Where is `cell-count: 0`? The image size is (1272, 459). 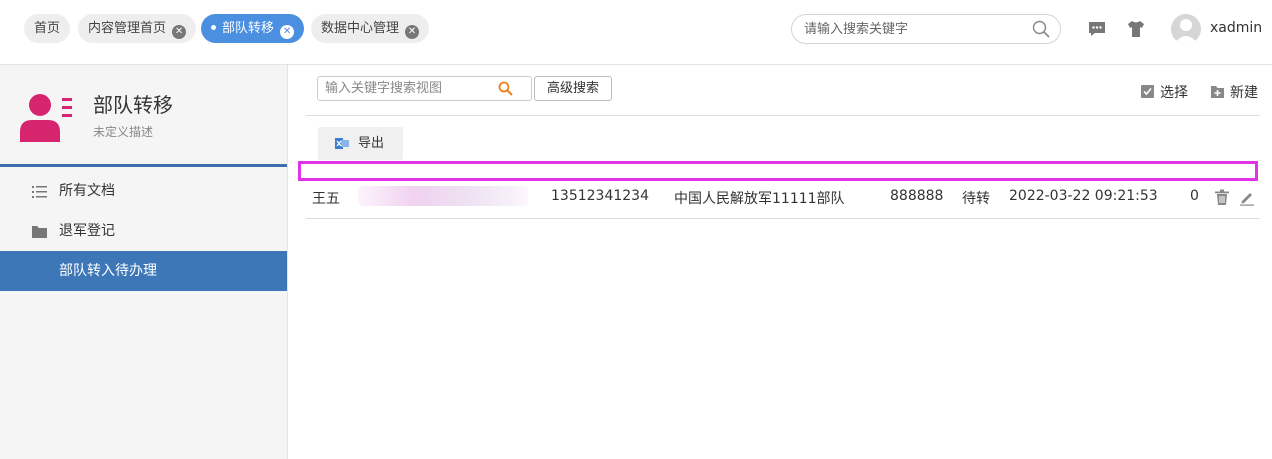 cell-count: 0 is located at coordinates (1194, 196).